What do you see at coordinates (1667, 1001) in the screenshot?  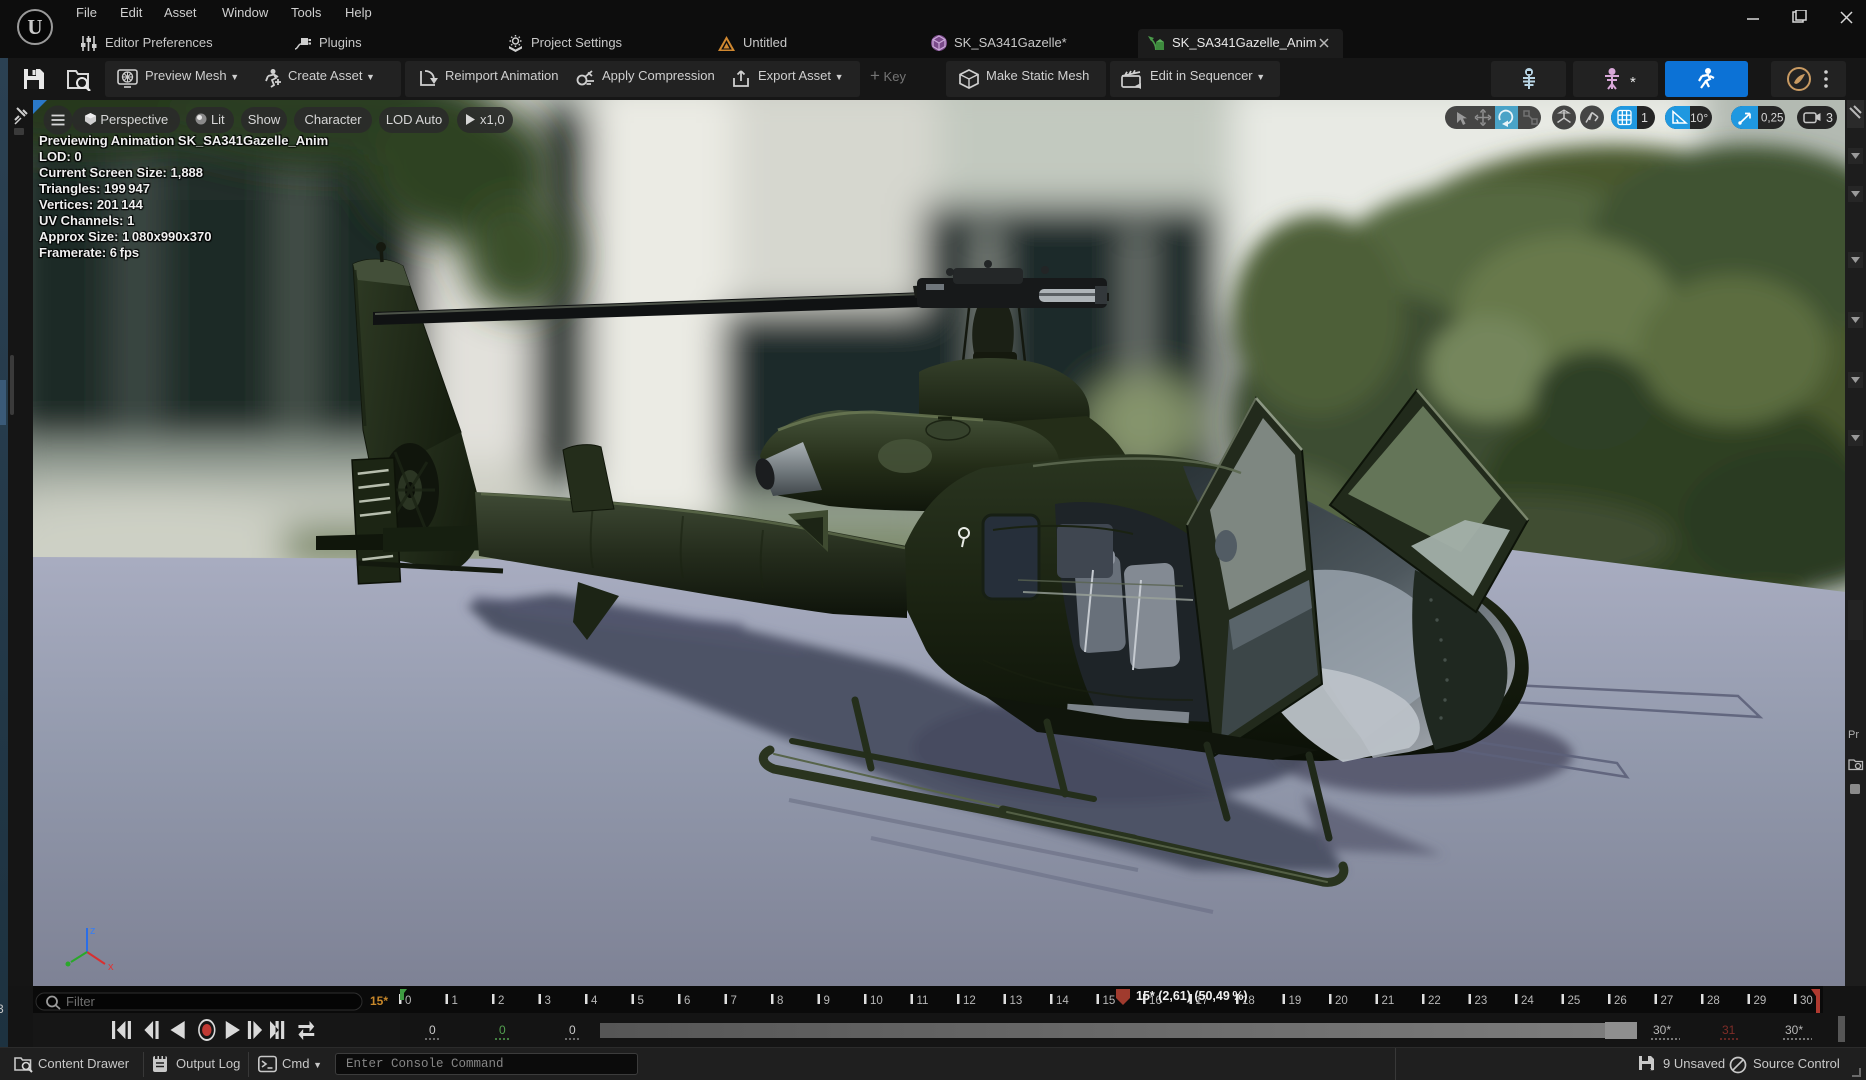 I see `svg-text: 27` at bounding box center [1667, 1001].